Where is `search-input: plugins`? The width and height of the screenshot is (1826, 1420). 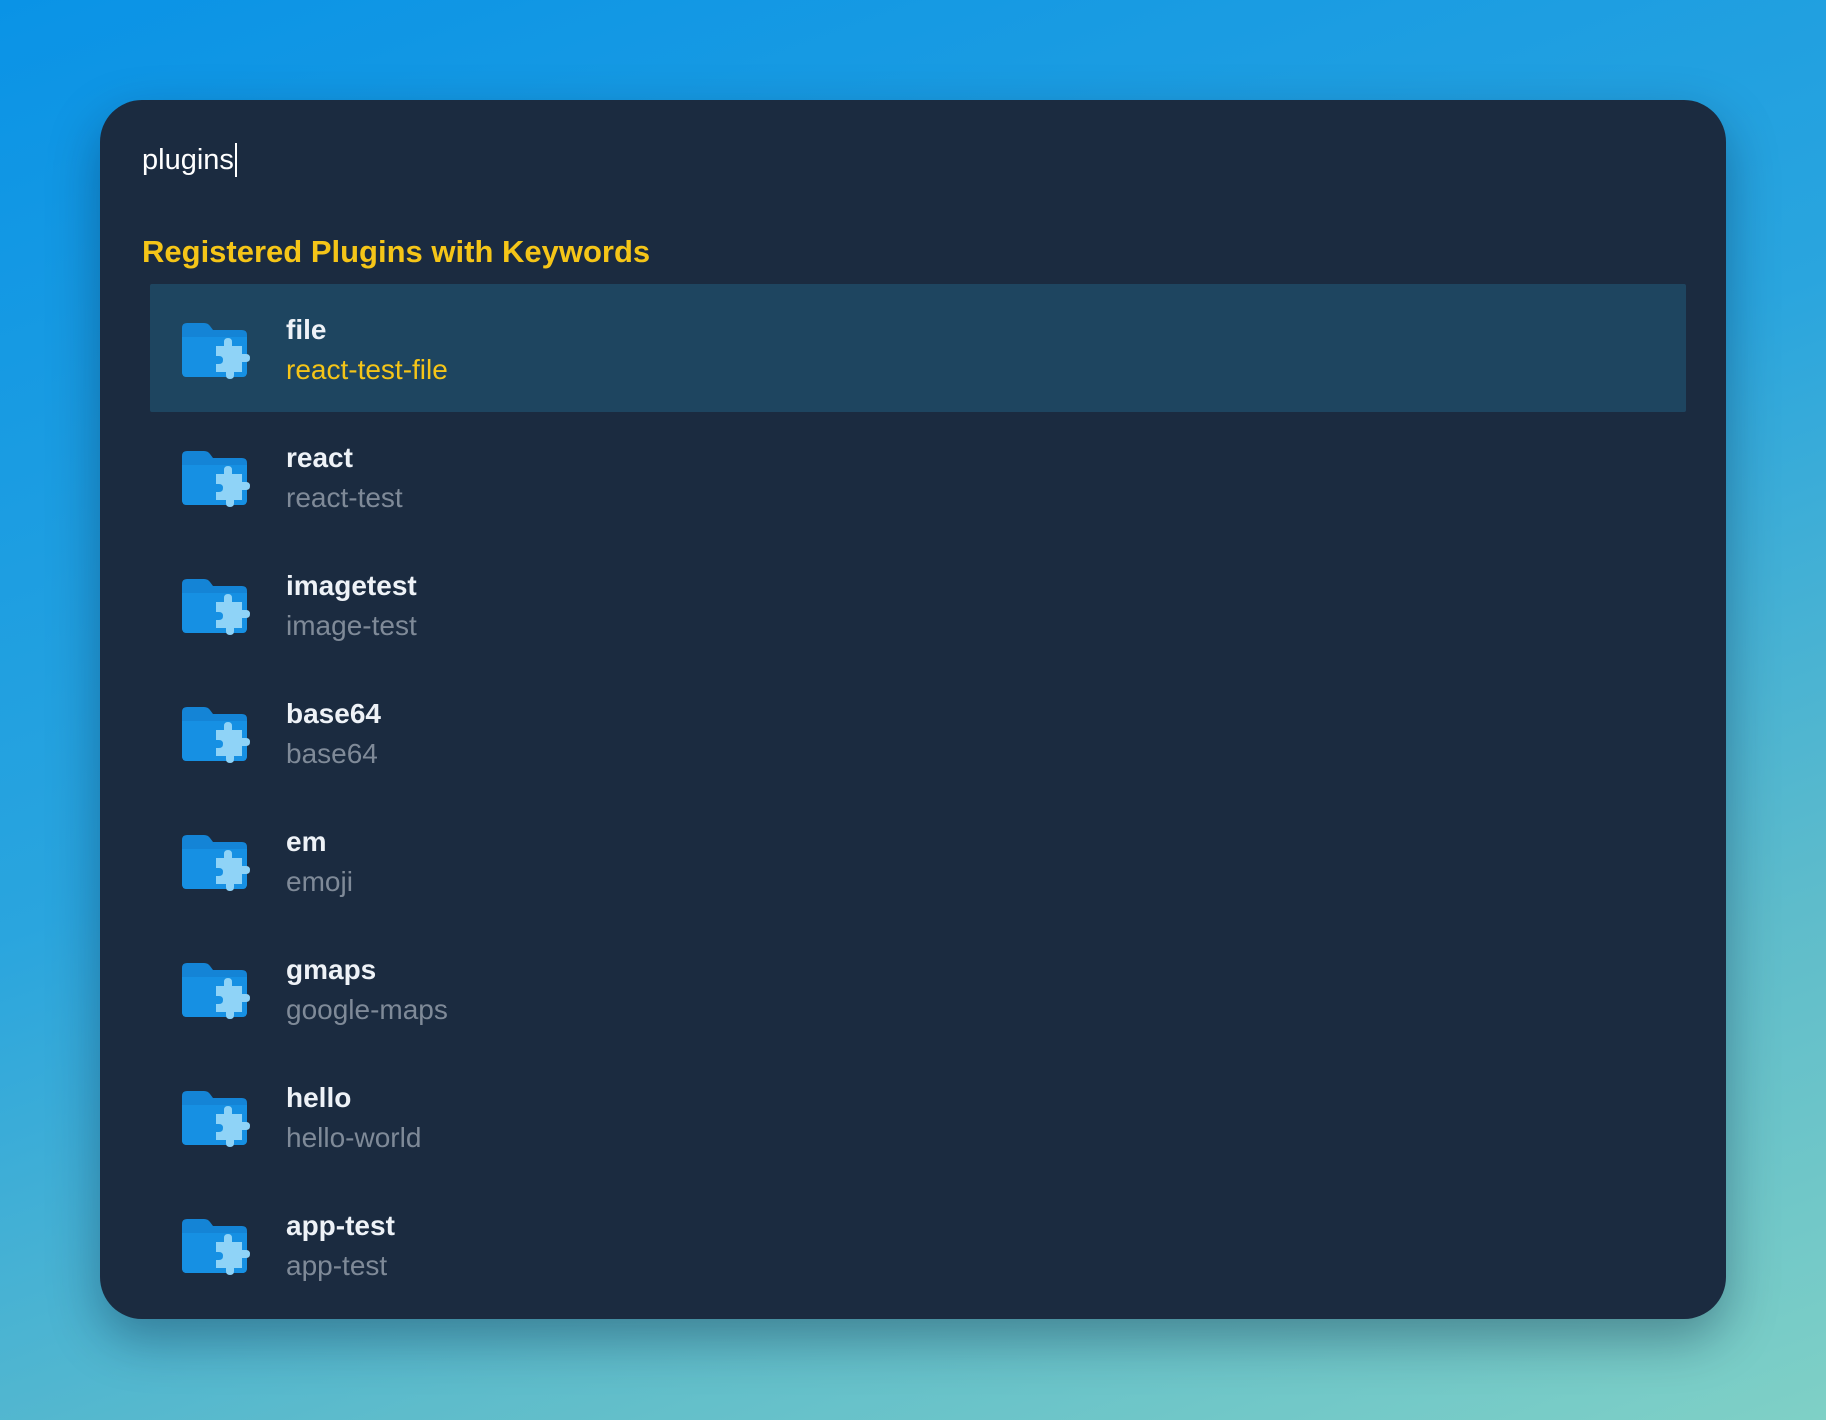
search-input: plugins is located at coordinates (188, 160).